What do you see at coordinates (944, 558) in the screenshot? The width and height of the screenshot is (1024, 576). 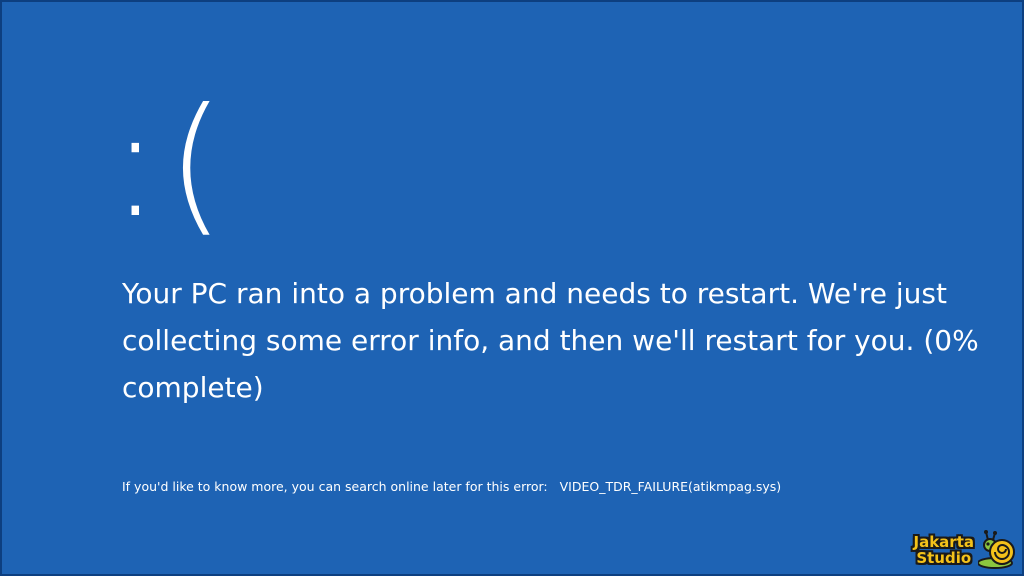 I see `watermark-line-2: Studio` at bounding box center [944, 558].